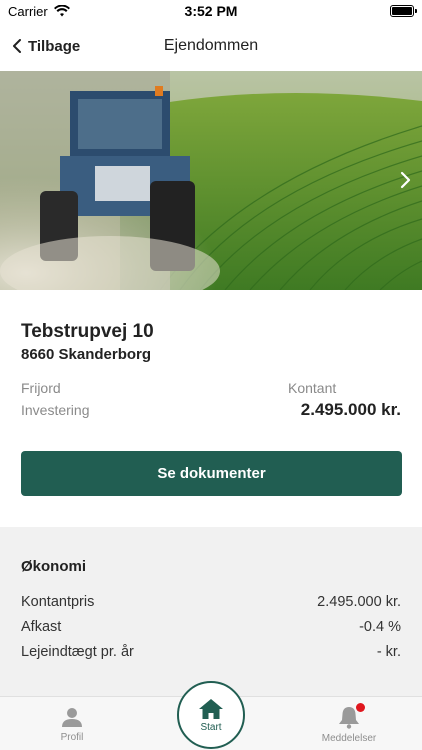 Image resolution: width=422 pixels, height=750 pixels. I want to click on see-documents-button: Se dokumenter, so click(211, 473).